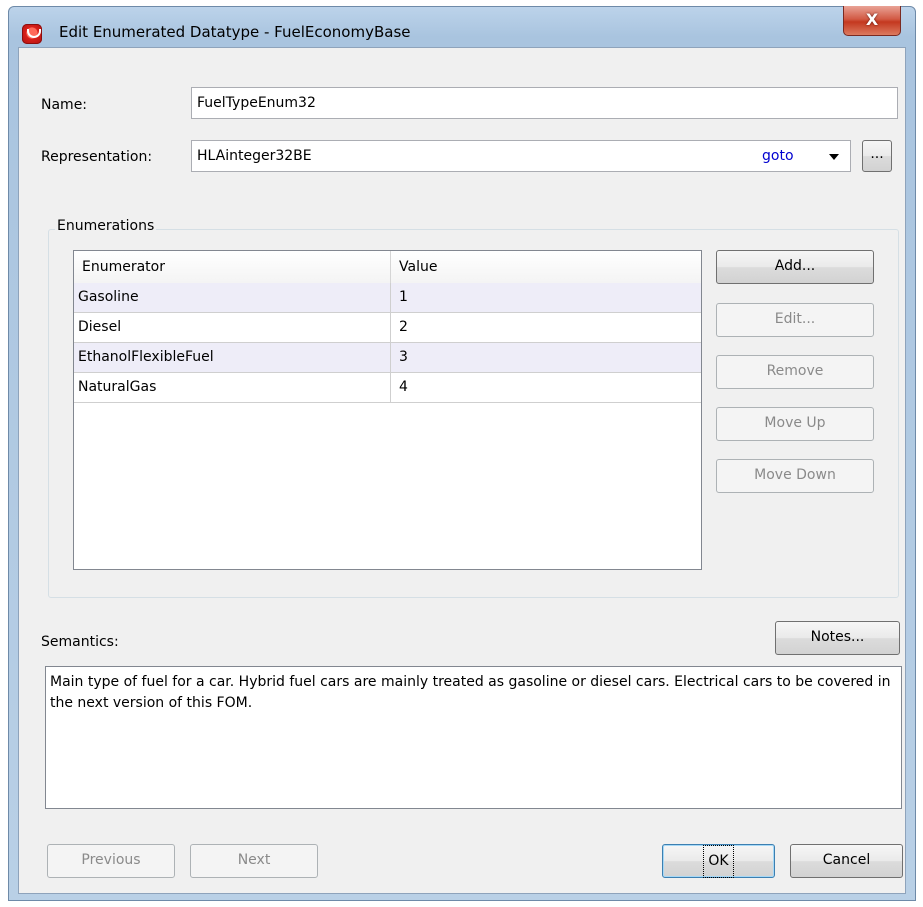  Describe the element at coordinates (795, 424) in the screenshot. I see `move-up-button: Move Up` at that location.